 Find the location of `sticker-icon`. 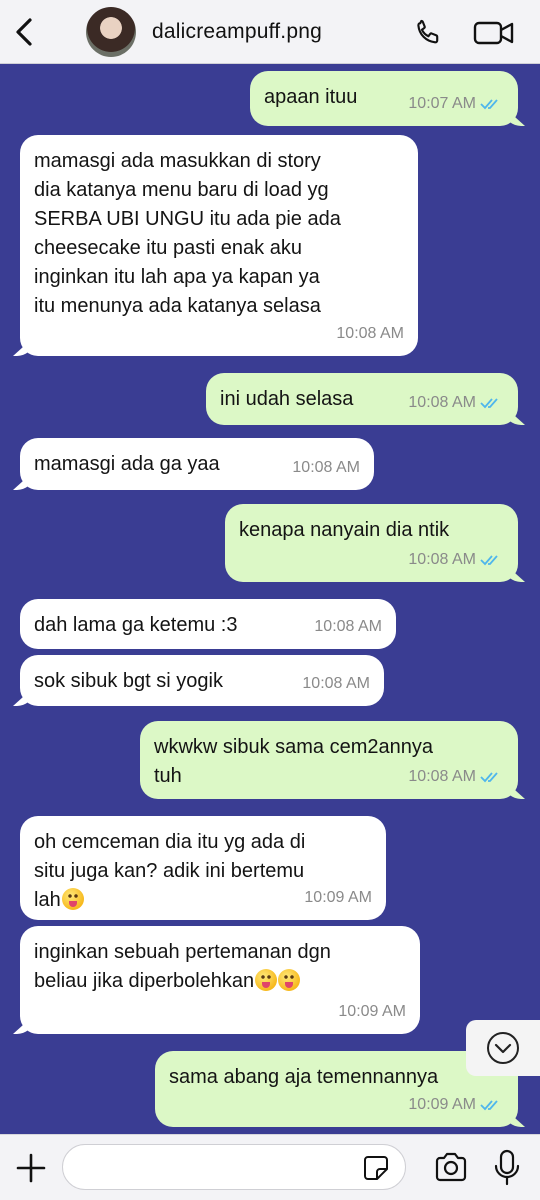

sticker-icon is located at coordinates (376, 1168).